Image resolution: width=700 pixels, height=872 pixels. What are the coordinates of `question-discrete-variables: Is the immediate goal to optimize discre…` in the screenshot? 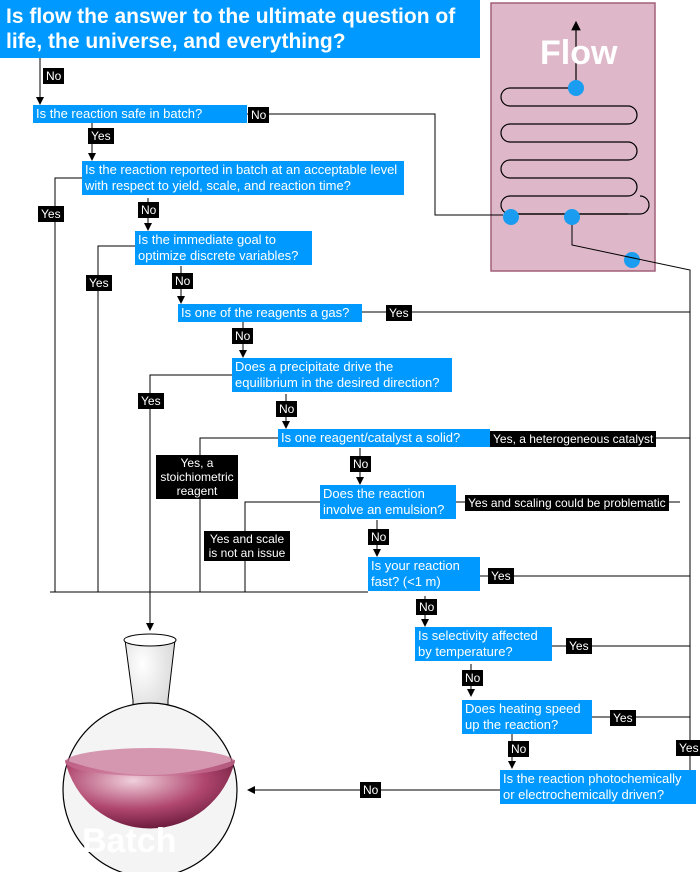 It's located at (223, 248).